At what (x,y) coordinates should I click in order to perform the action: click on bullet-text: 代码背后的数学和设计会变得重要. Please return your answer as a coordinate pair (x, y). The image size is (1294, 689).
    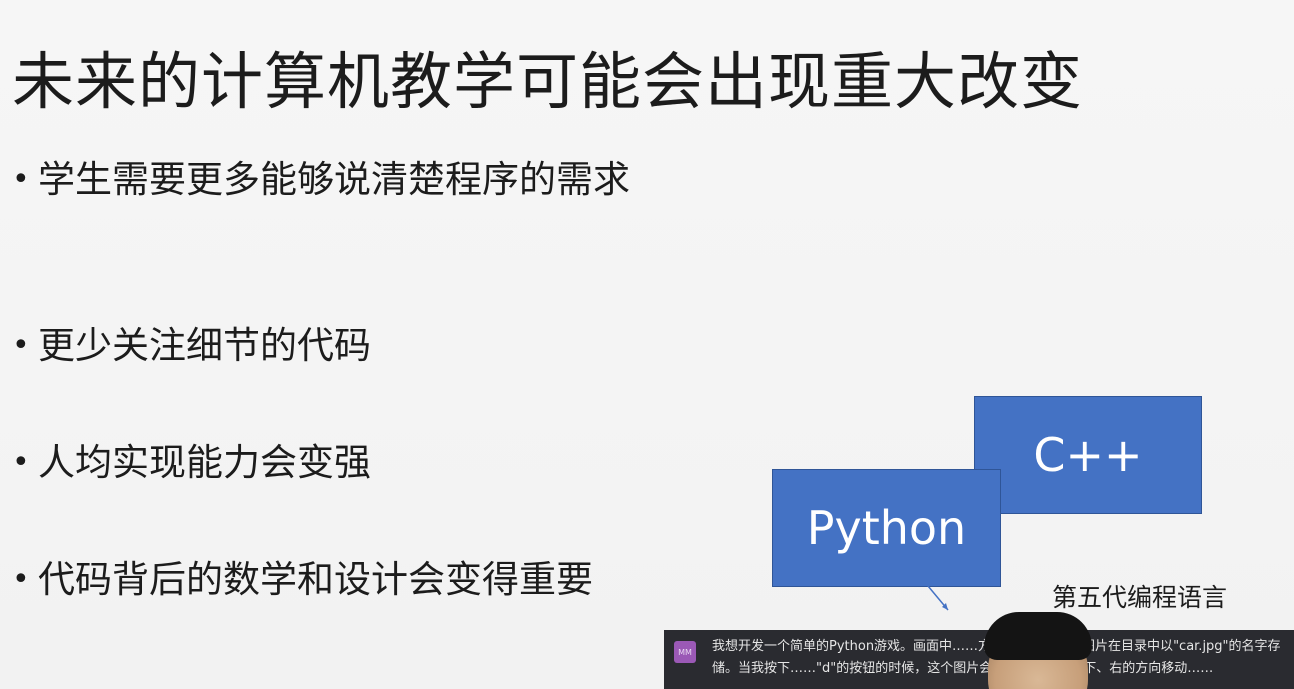
    Looking at the image, I should click on (315, 579).